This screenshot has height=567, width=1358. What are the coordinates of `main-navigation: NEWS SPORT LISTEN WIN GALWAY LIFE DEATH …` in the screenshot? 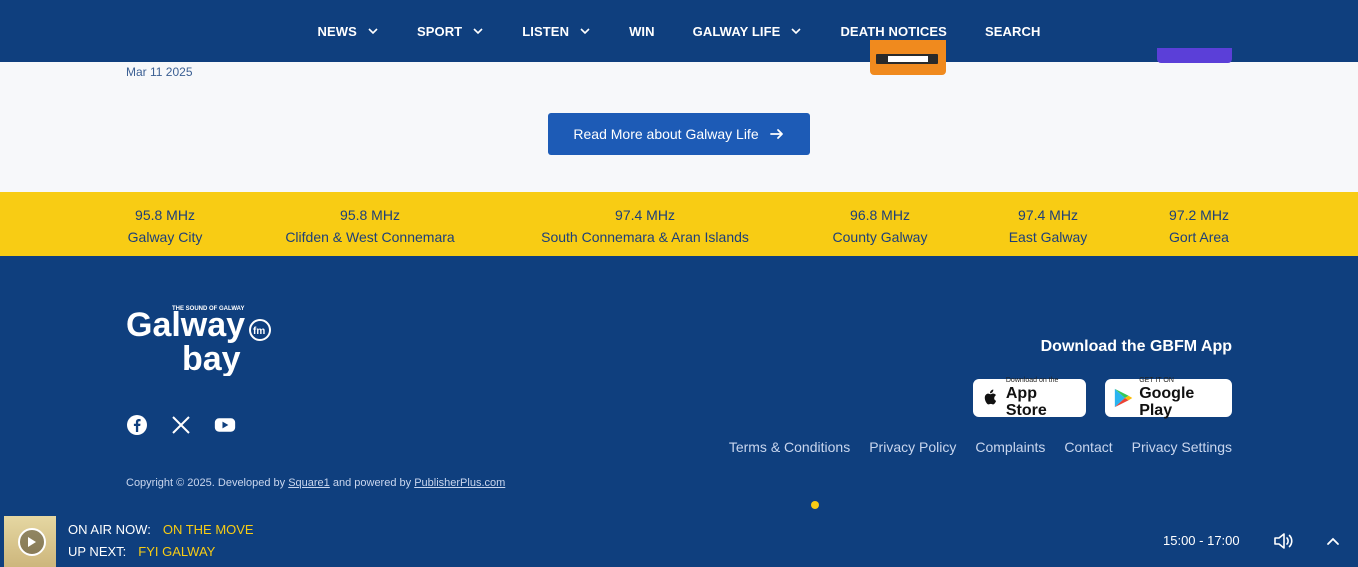 It's located at (679, 31).